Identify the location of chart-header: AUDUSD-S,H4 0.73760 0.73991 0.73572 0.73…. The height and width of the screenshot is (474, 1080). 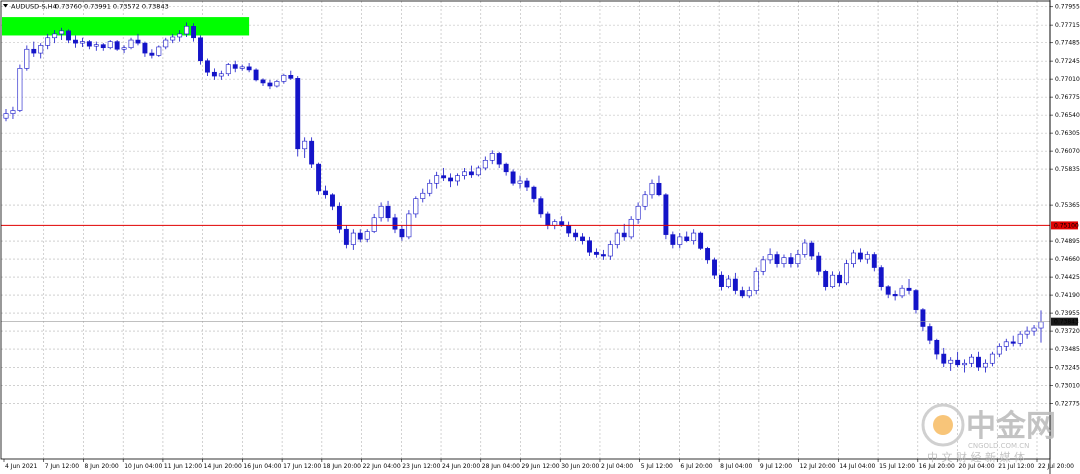
(86, 7).